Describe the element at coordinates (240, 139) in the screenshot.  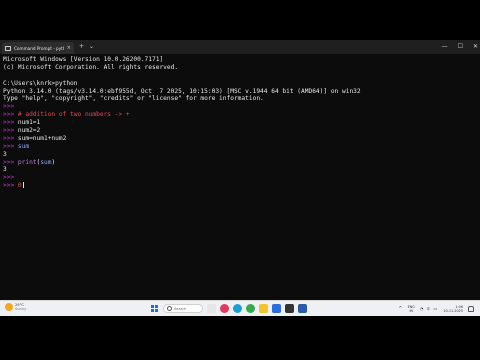
I see `console-line: >>> sum=num1+num2` at that location.